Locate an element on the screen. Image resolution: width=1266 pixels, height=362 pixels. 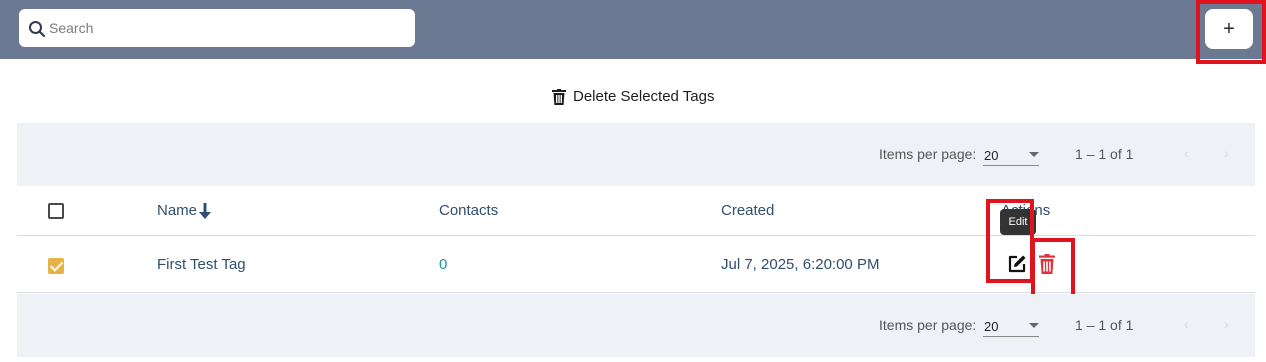
trash-icon is located at coordinates (559, 96).